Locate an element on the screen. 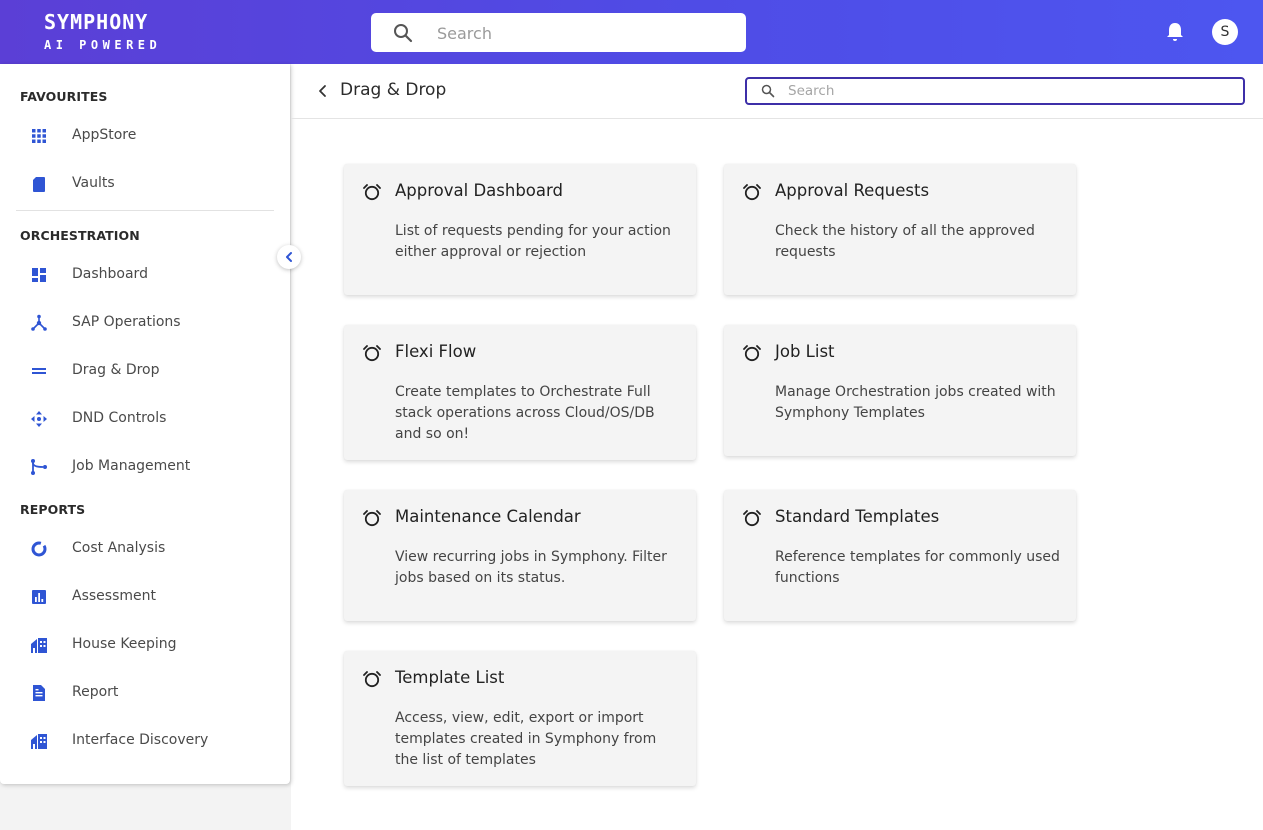  branch-icon is located at coordinates (39, 467).